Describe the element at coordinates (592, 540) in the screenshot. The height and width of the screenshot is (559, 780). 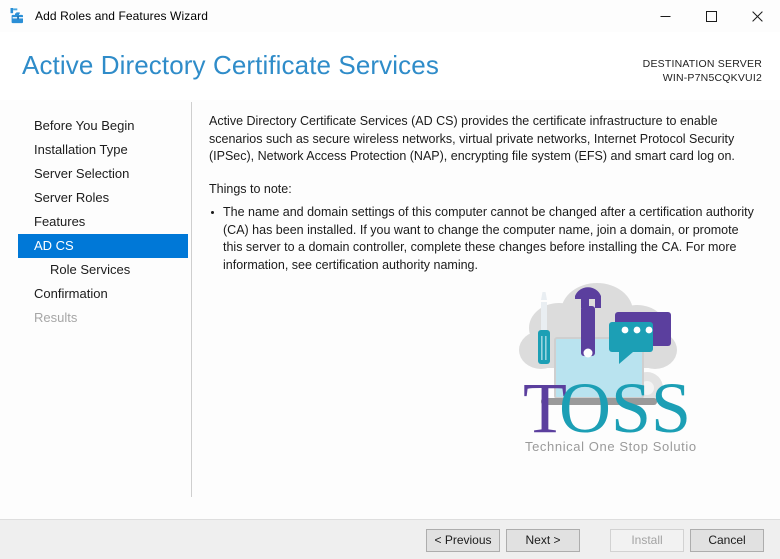
I see `wizard-button-row: < Previous Next > Install Cancel` at that location.